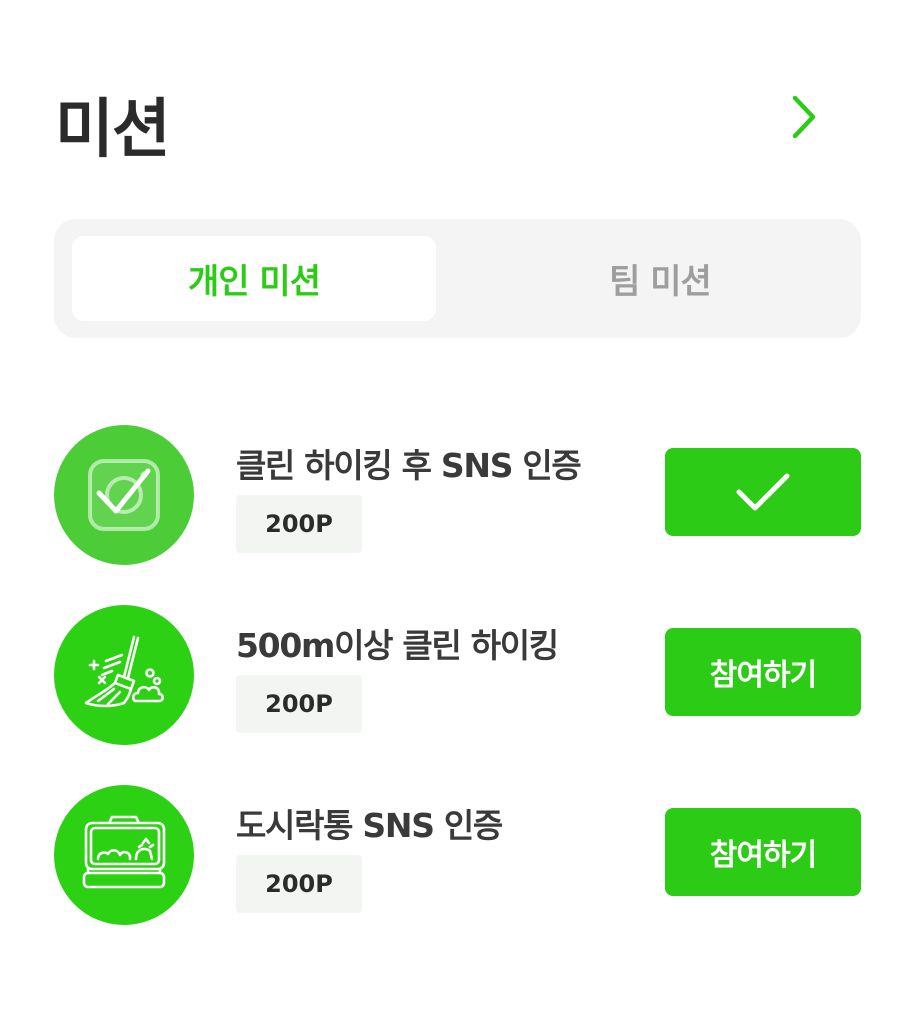 The height and width of the screenshot is (1028, 915). What do you see at coordinates (409, 465) in the screenshot?
I see `mission-title: 클린 하이킹 후 SNS 인증` at bounding box center [409, 465].